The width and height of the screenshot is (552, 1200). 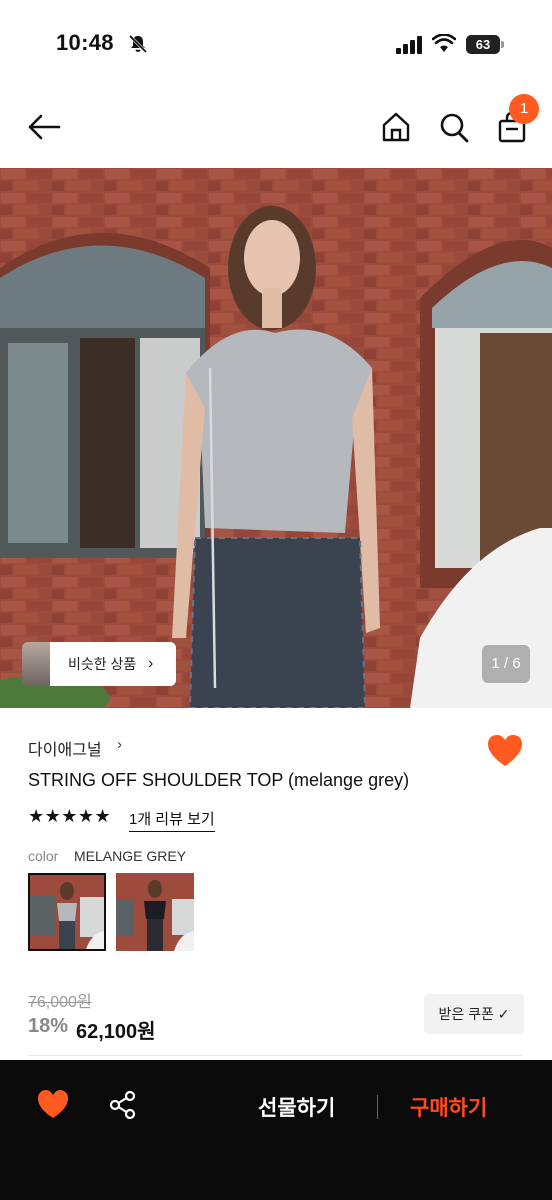 What do you see at coordinates (219, 780) in the screenshot?
I see `product-title: STRING OFF SHOULDER TOP (melange grey)` at bounding box center [219, 780].